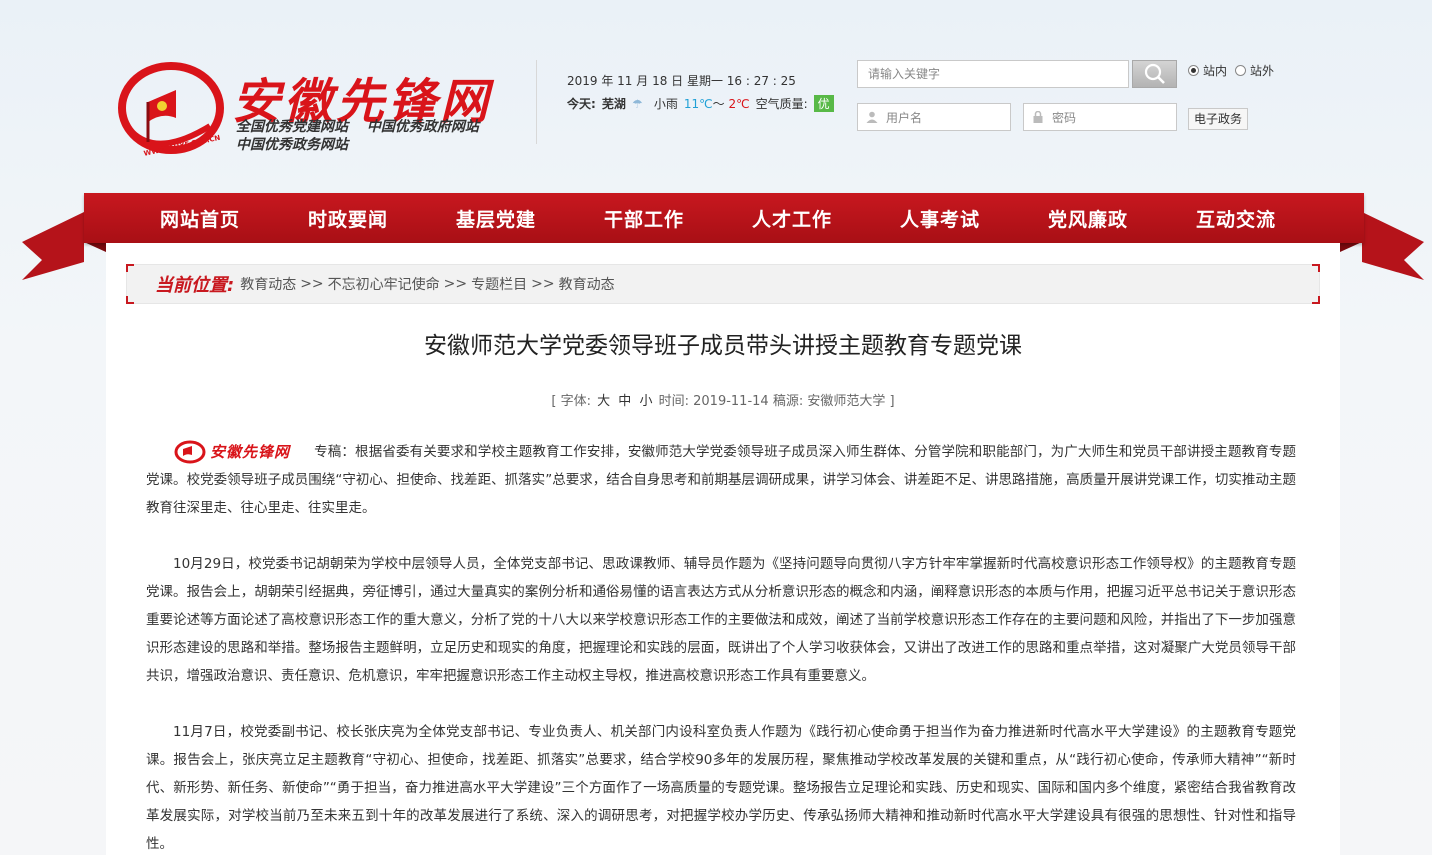 The height and width of the screenshot is (855, 1432). I want to click on search-icon, so click(1154, 73).